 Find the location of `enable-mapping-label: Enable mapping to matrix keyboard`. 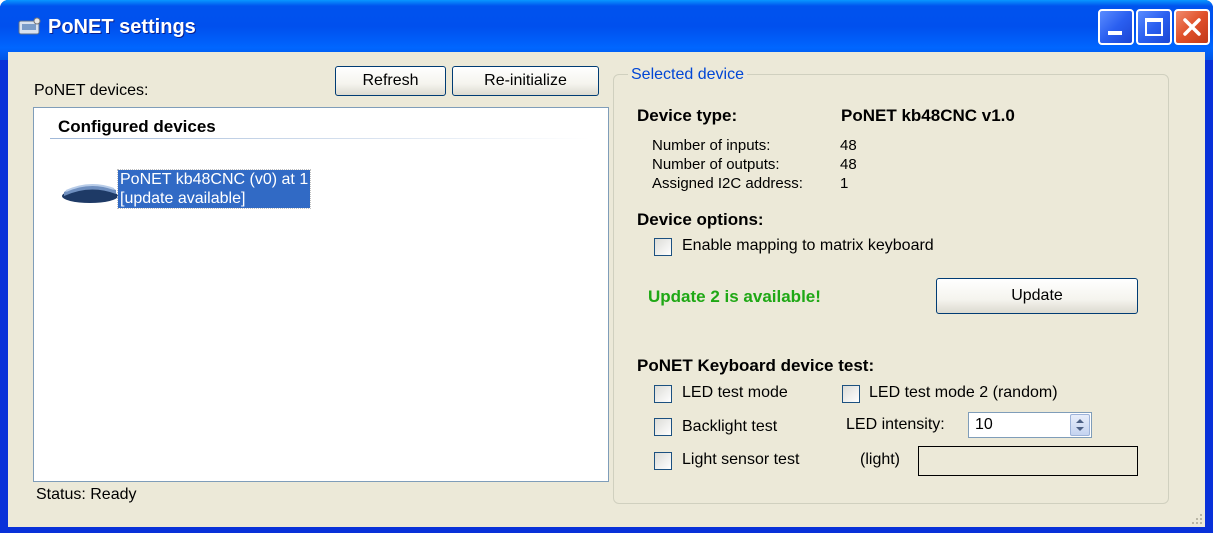

enable-mapping-label: Enable mapping to matrix keyboard is located at coordinates (808, 246).